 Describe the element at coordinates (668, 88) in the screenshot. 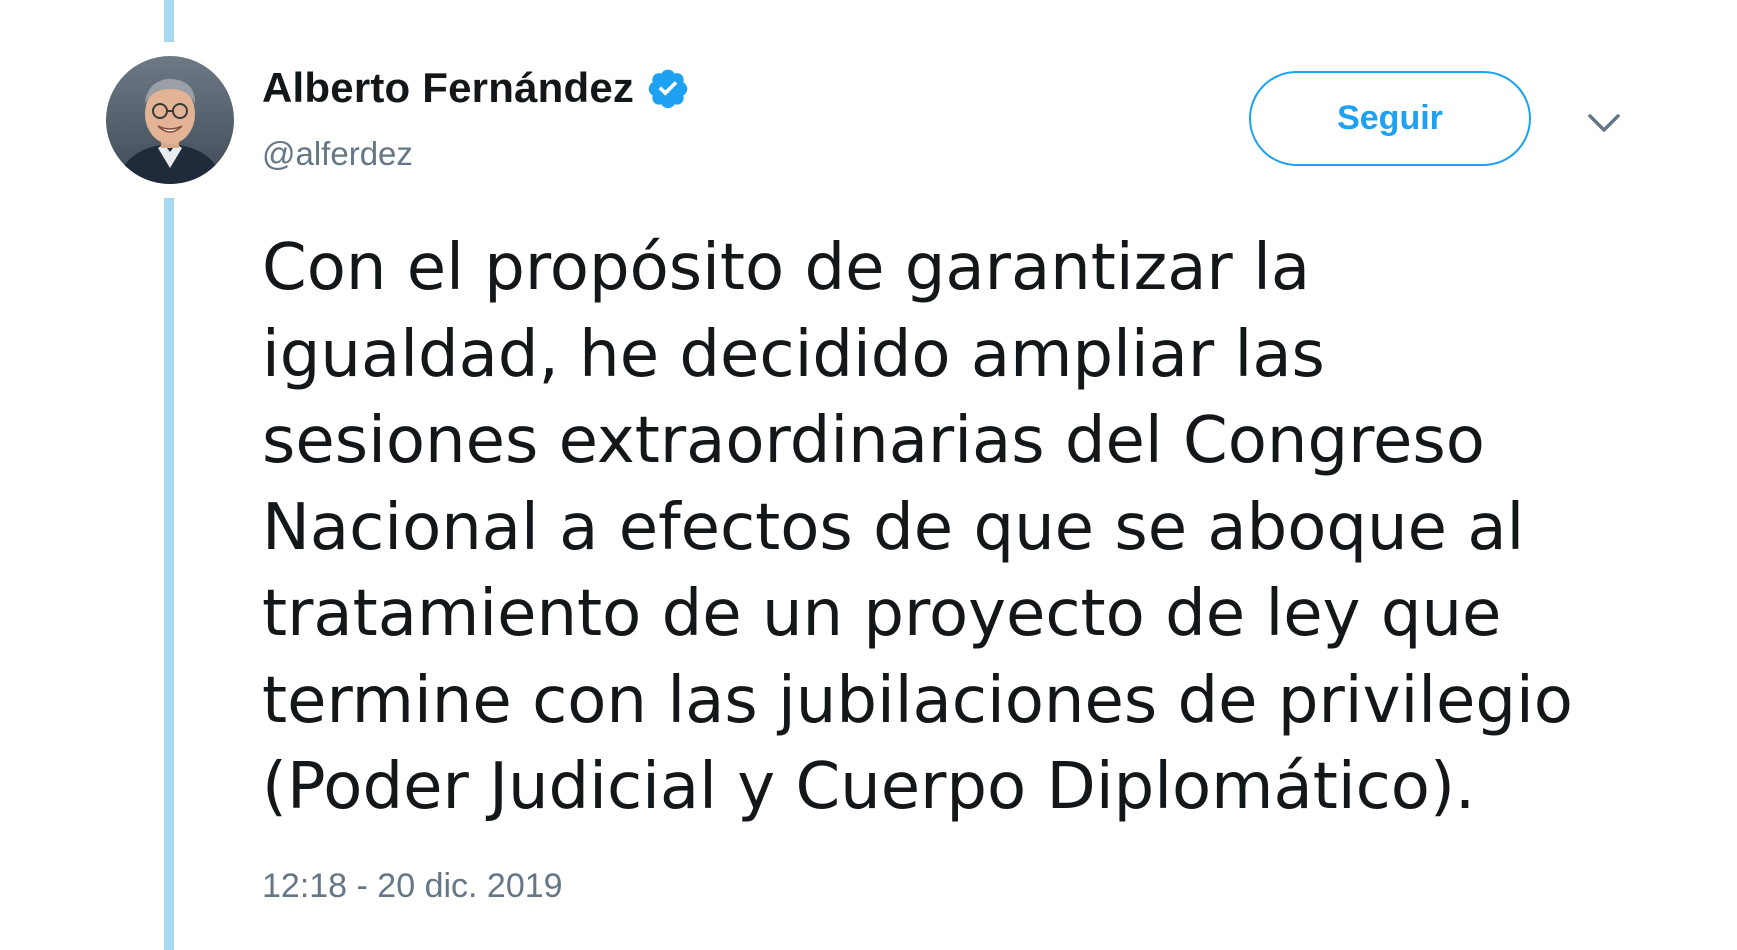

I see `verified-badge-icon` at that location.